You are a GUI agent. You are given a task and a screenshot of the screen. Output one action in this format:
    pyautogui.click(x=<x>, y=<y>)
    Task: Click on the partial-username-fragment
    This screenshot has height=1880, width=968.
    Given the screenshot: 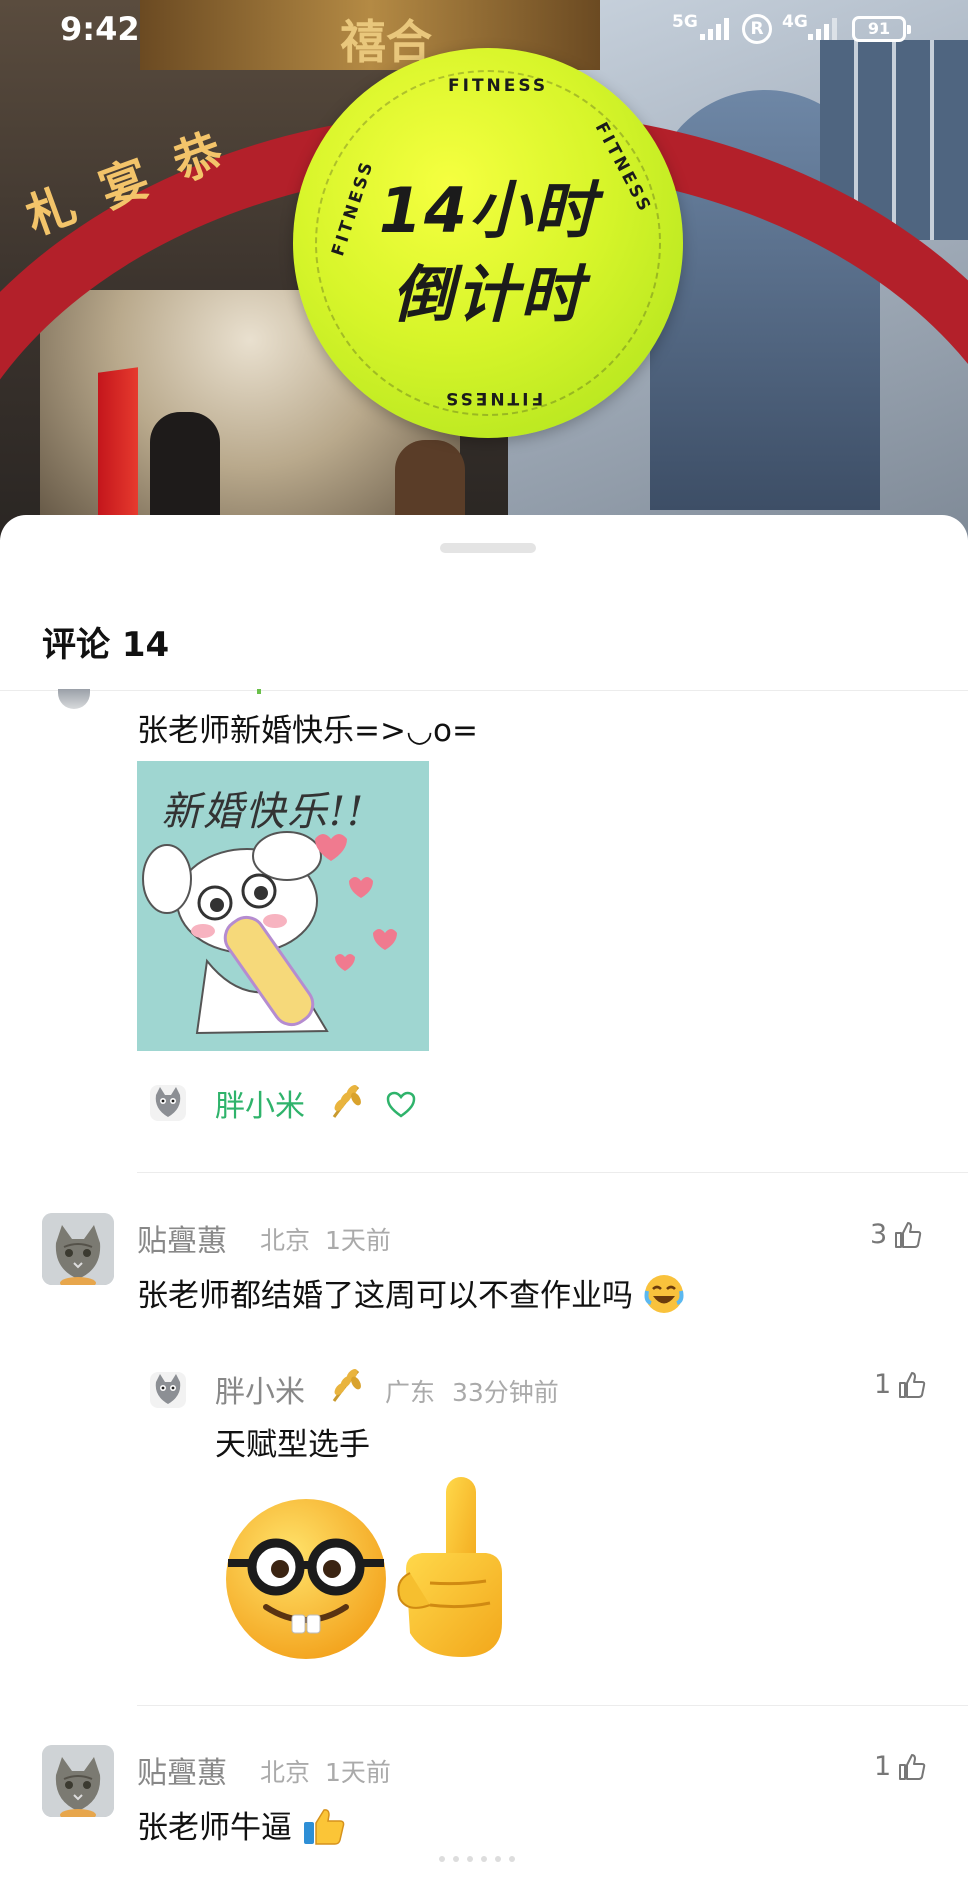 What is the action you would take?
    pyautogui.click(x=259, y=691)
    